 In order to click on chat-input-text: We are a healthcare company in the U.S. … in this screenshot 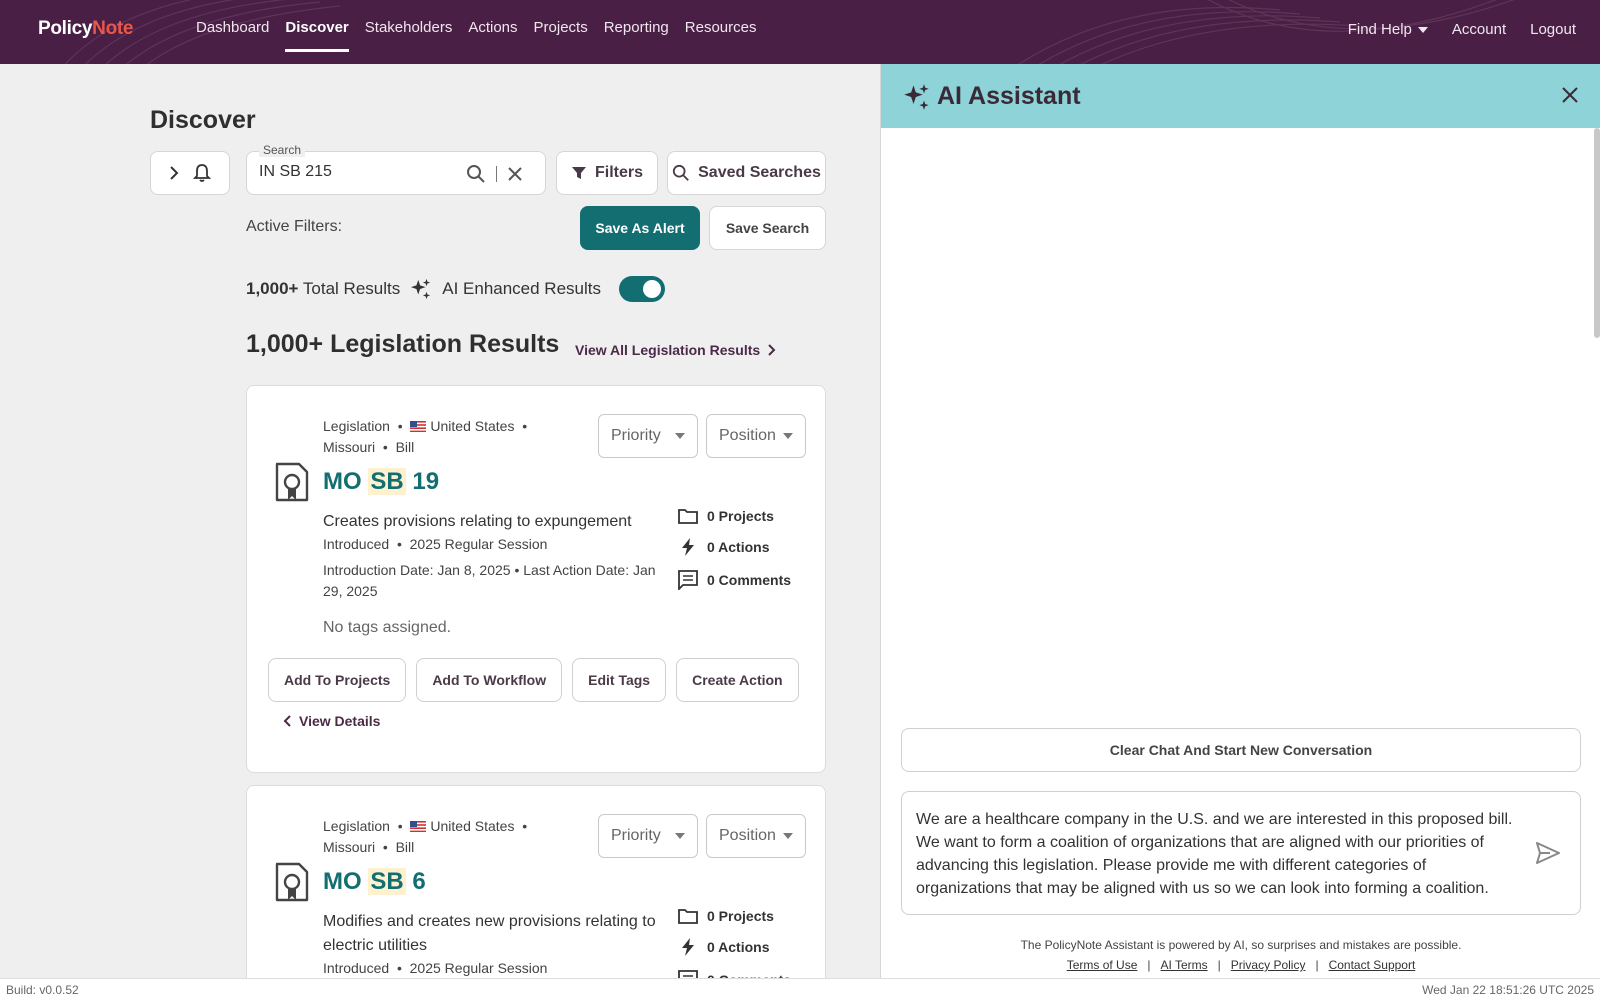, I will do `click(1216, 854)`.